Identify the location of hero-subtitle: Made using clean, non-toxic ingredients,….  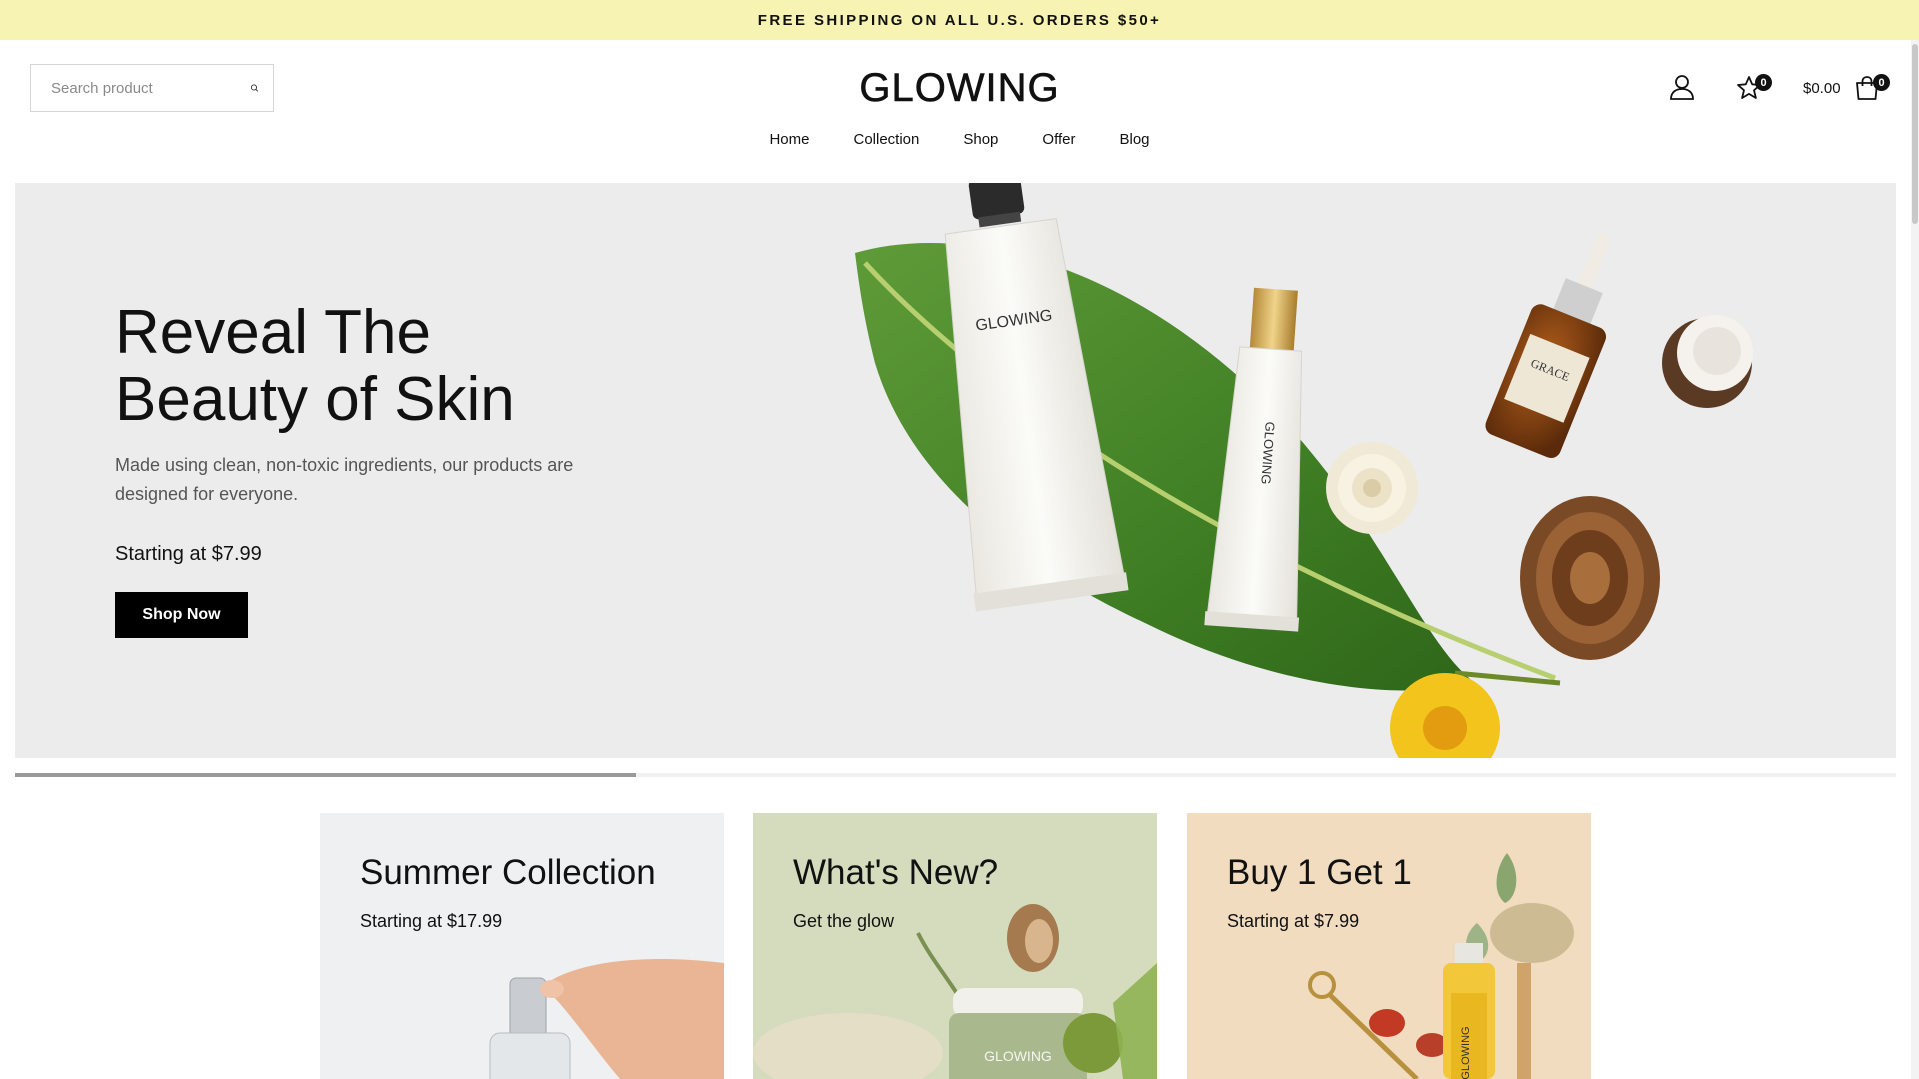
(344, 479).